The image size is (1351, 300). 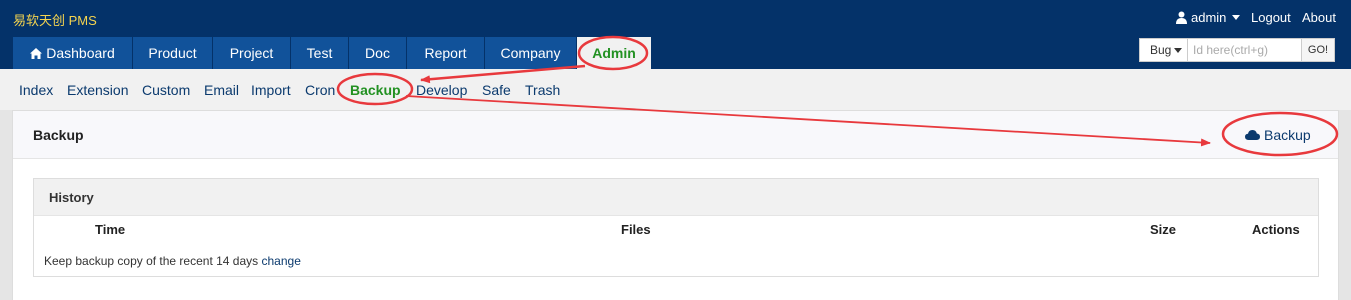 What do you see at coordinates (1181, 17) in the screenshot?
I see `user-icon` at bounding box center [1181, 17].